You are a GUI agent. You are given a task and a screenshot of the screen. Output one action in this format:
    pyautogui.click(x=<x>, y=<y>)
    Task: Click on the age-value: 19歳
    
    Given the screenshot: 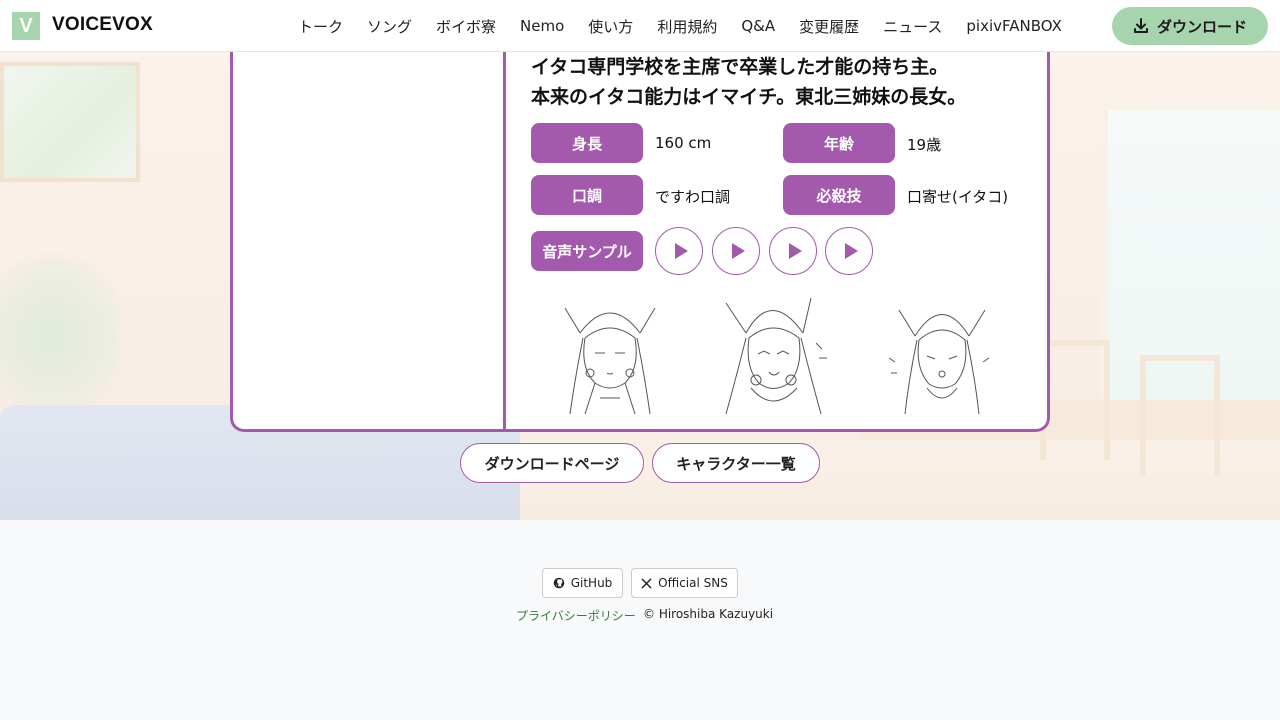 What is the action you would take?
    pyautogui.click(x=924, y=145)
    